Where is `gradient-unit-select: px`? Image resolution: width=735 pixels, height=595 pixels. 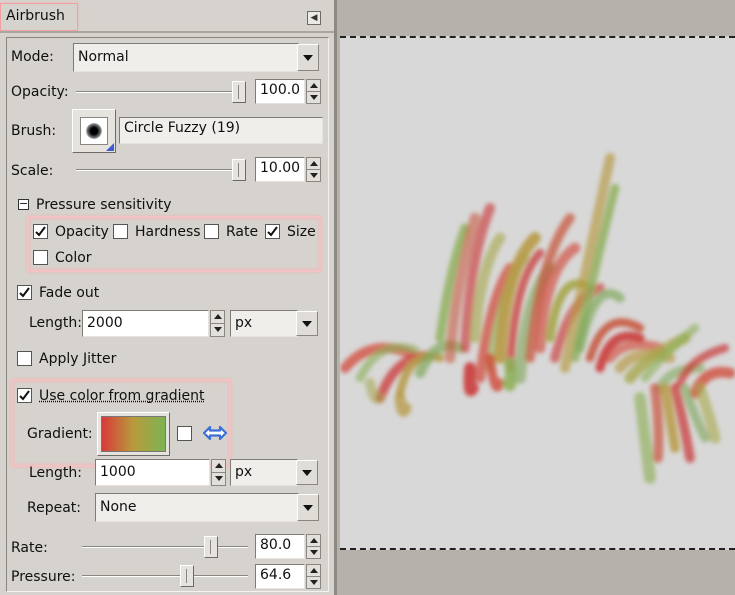
gradient-unit-select: px is located at coordinates (264, 472).